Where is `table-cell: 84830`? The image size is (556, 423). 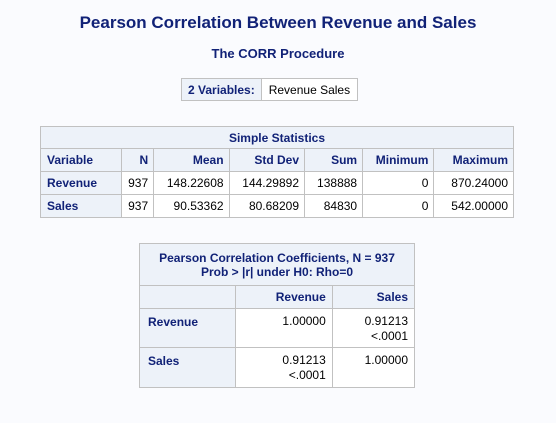
table-cell: 84830 is located at coordinates (333, 206).